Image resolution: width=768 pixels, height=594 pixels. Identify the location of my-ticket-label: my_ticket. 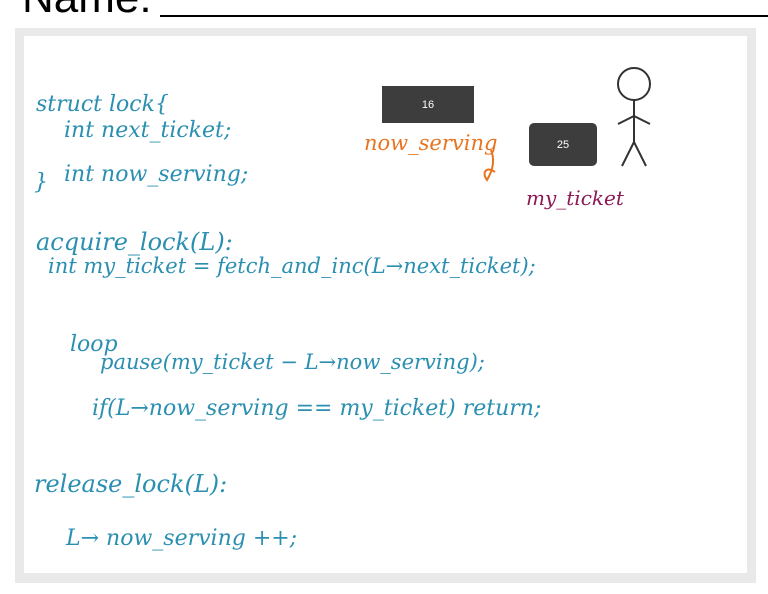
(575, 198).